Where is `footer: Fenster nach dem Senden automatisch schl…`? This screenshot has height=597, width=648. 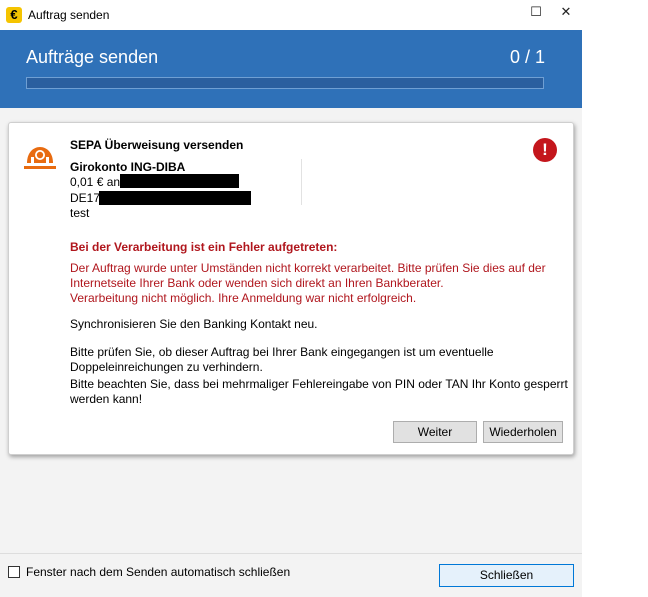 footer: Fenster nach dem Senden automatisch schl… is located at coordinates (291, 575).